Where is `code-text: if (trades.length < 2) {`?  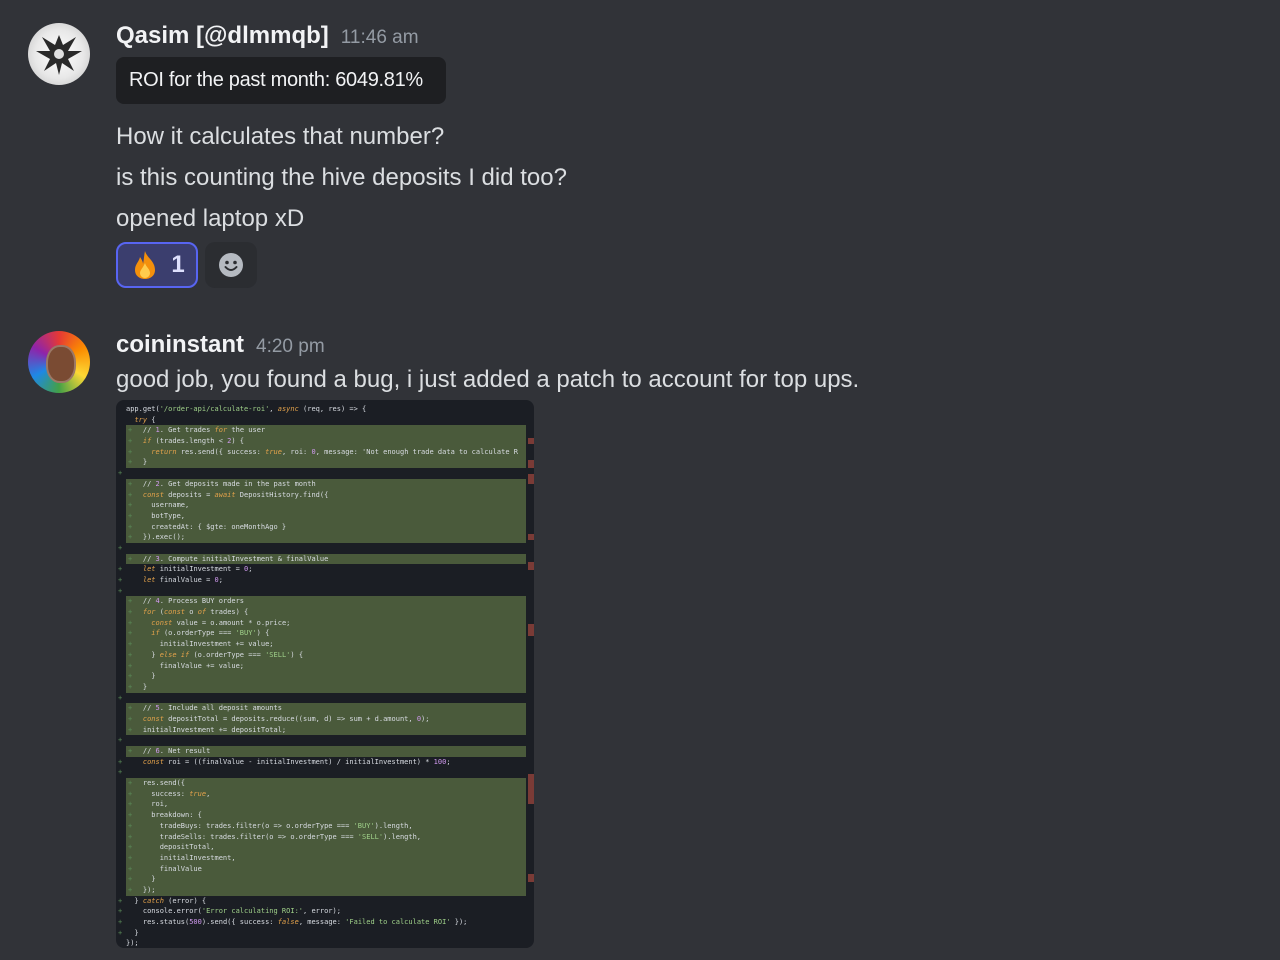 code-text: if (trades.length < 2) { is located at coordinates (193, 441).